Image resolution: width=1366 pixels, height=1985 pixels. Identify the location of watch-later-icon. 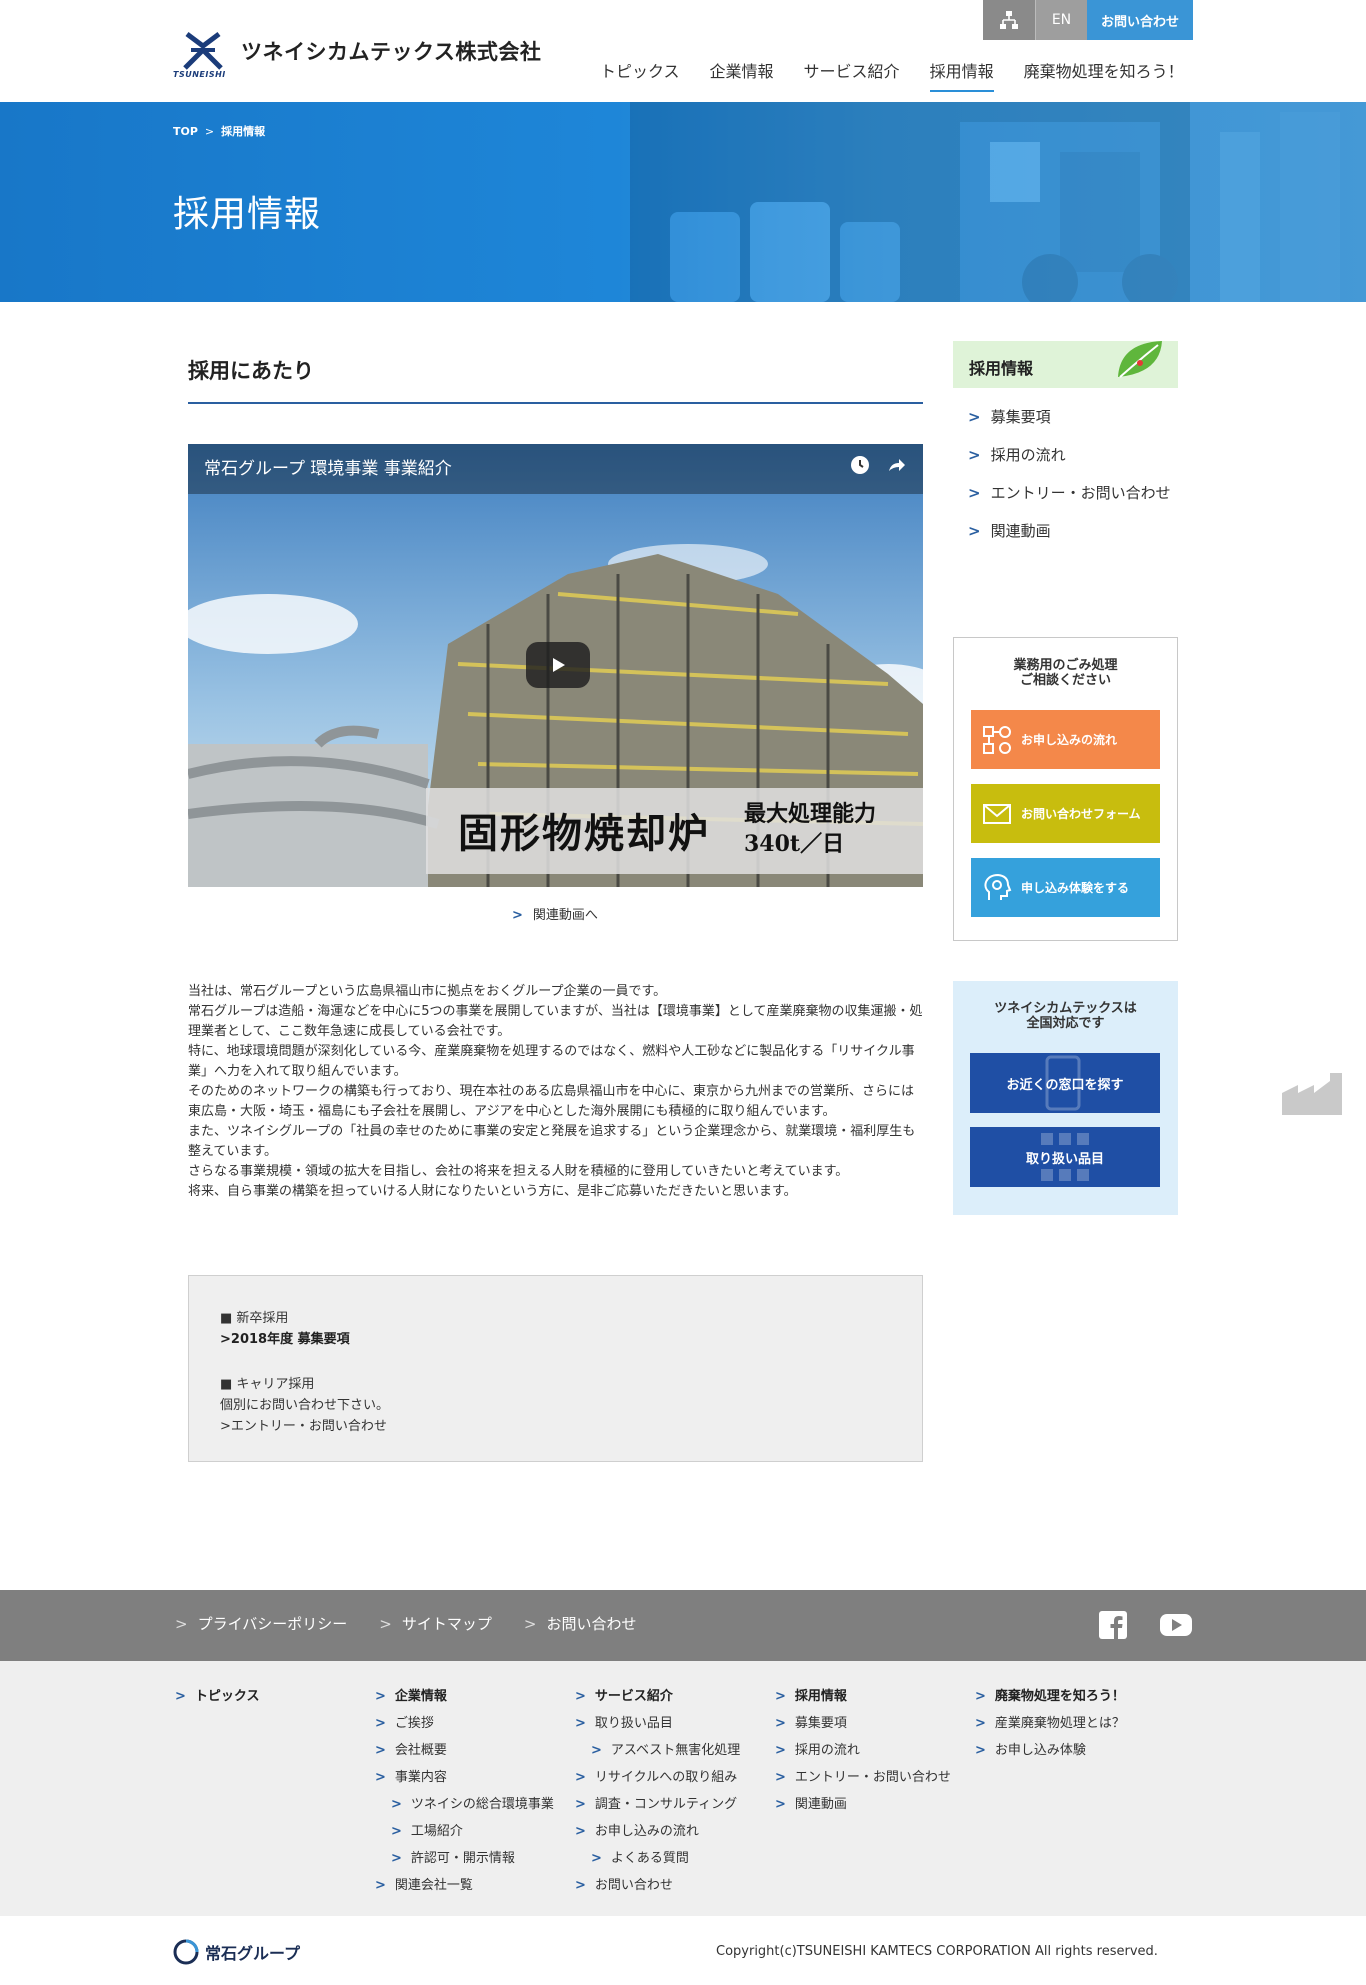
(860, 465).